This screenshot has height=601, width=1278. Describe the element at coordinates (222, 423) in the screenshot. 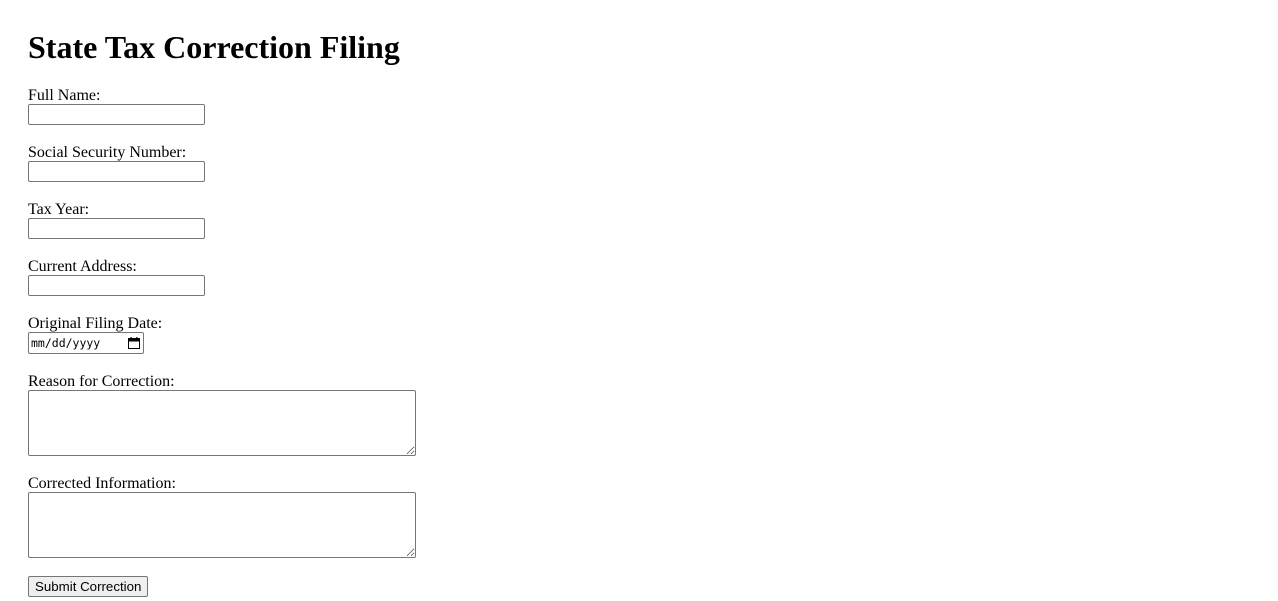

I see `reason-textarea` at that location.